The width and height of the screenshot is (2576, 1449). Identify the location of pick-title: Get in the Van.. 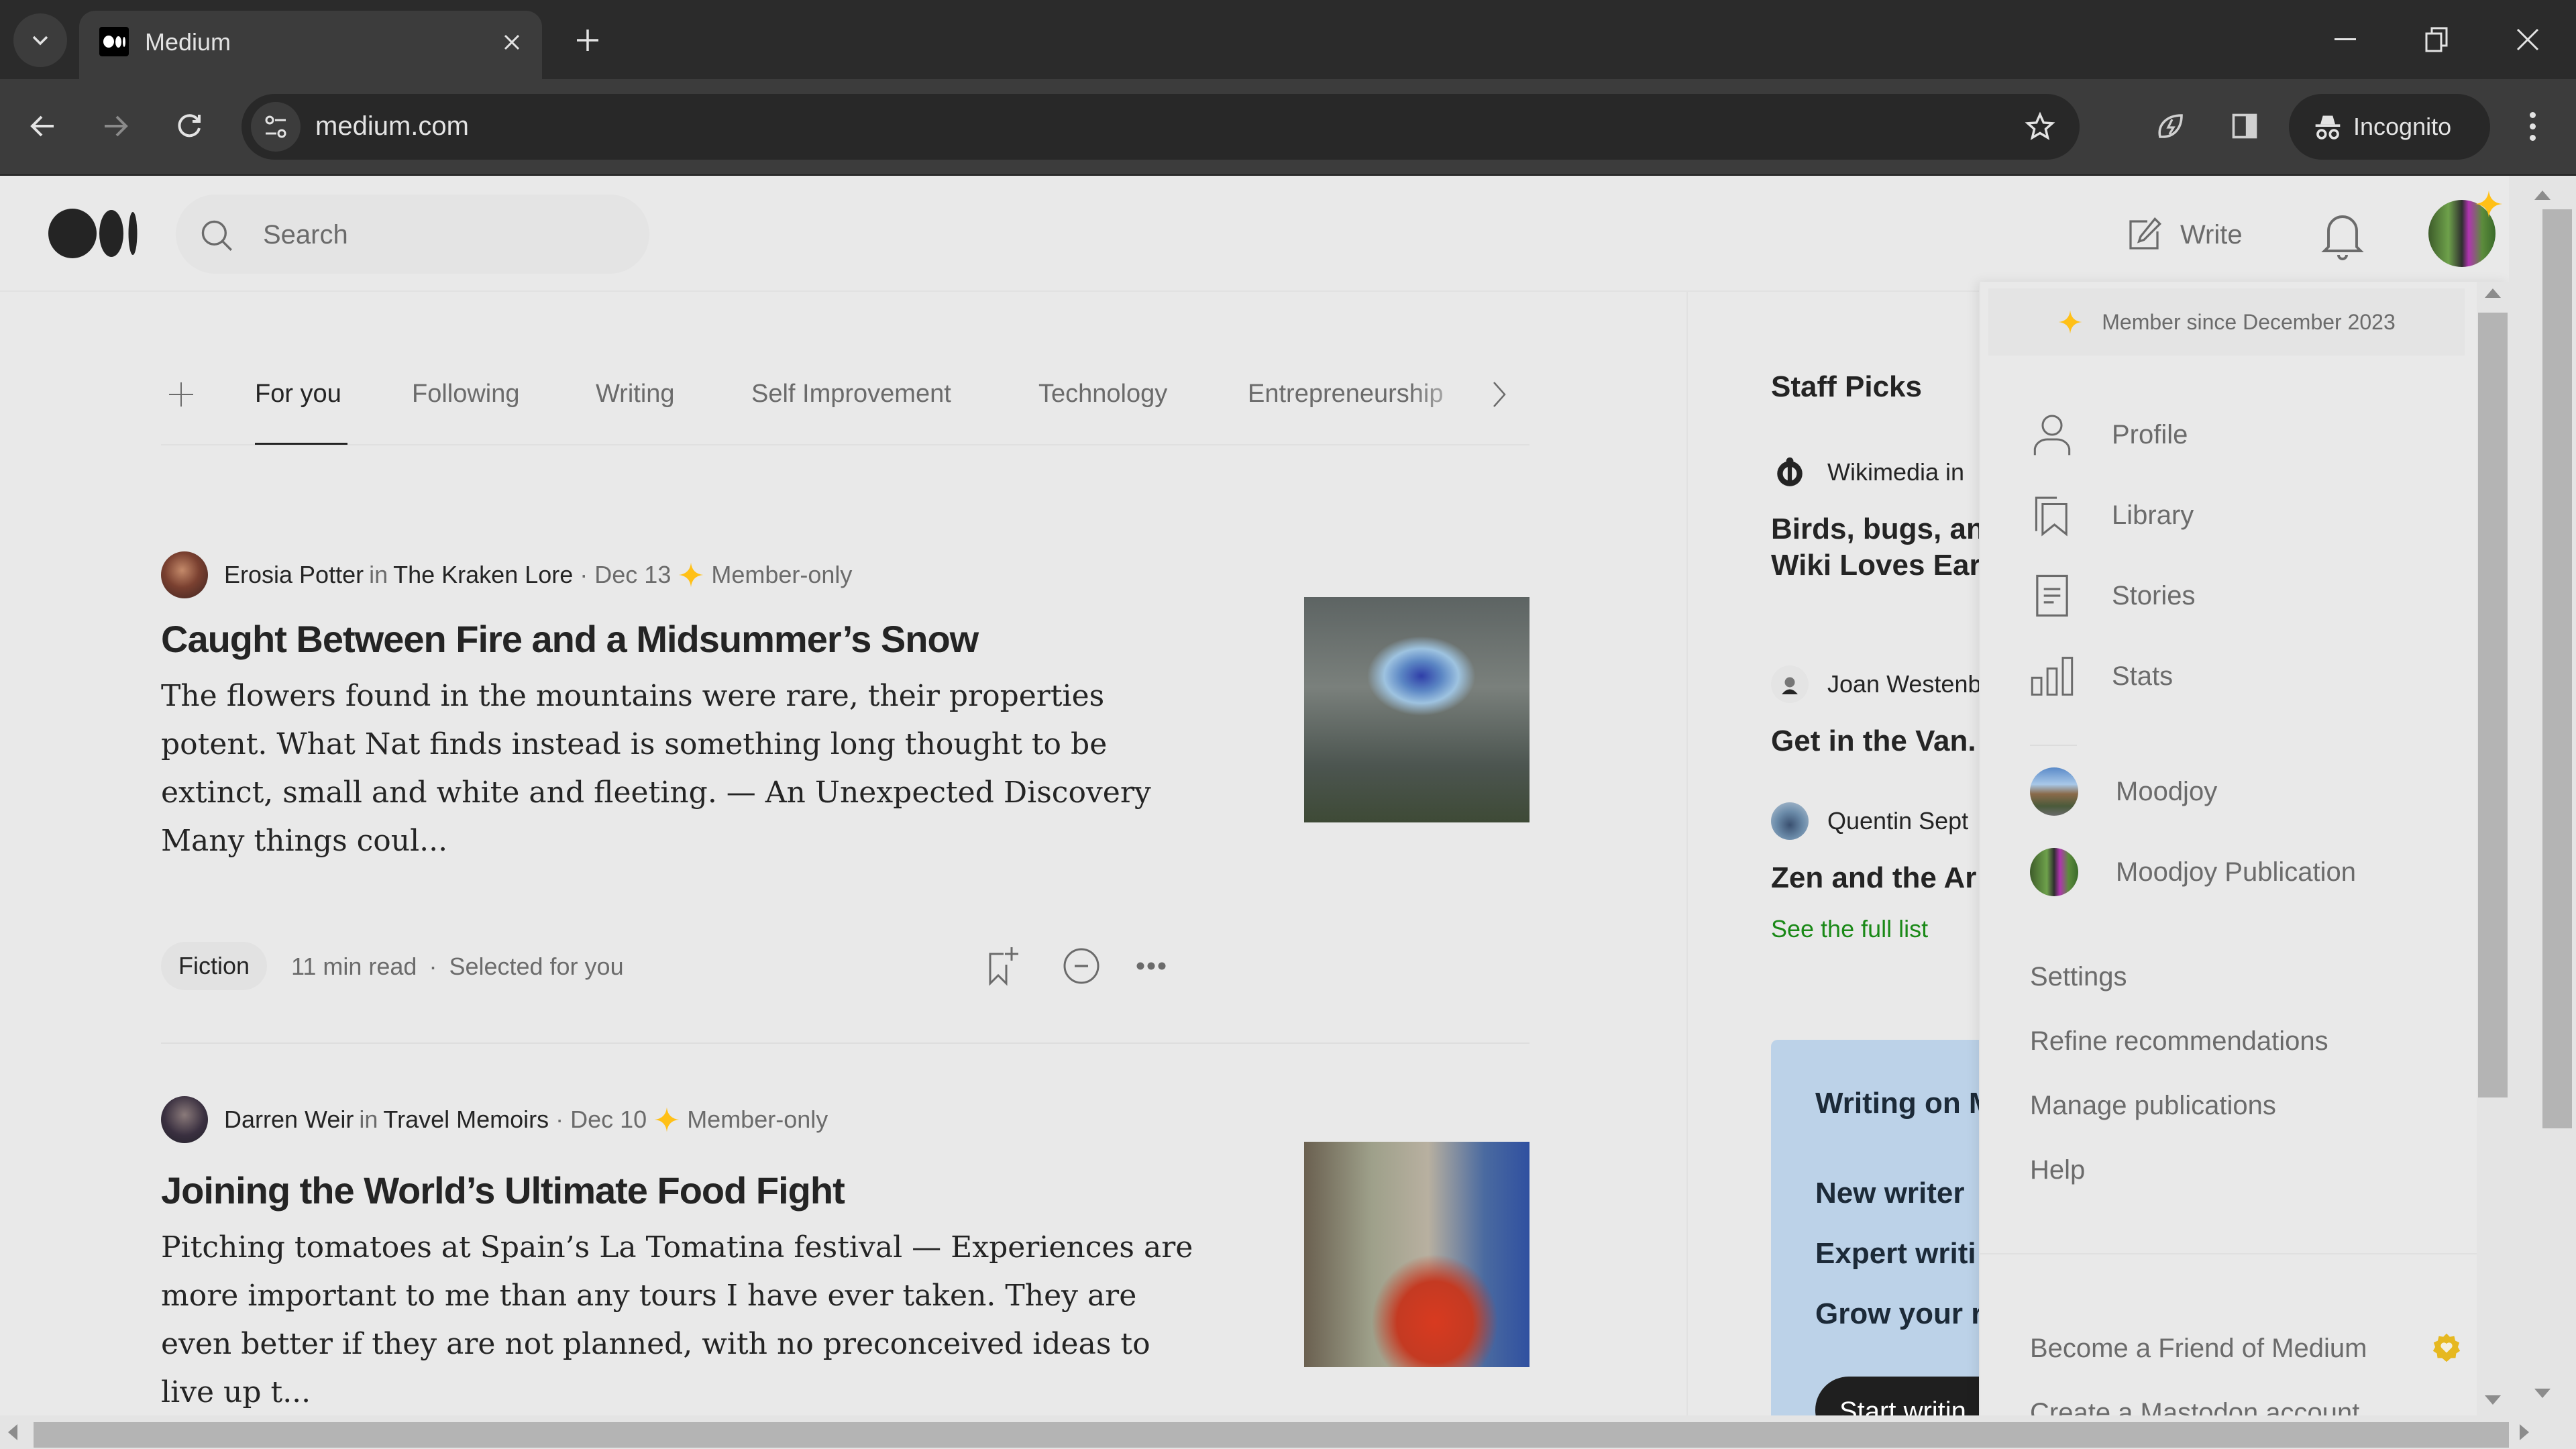
(1873, 741).